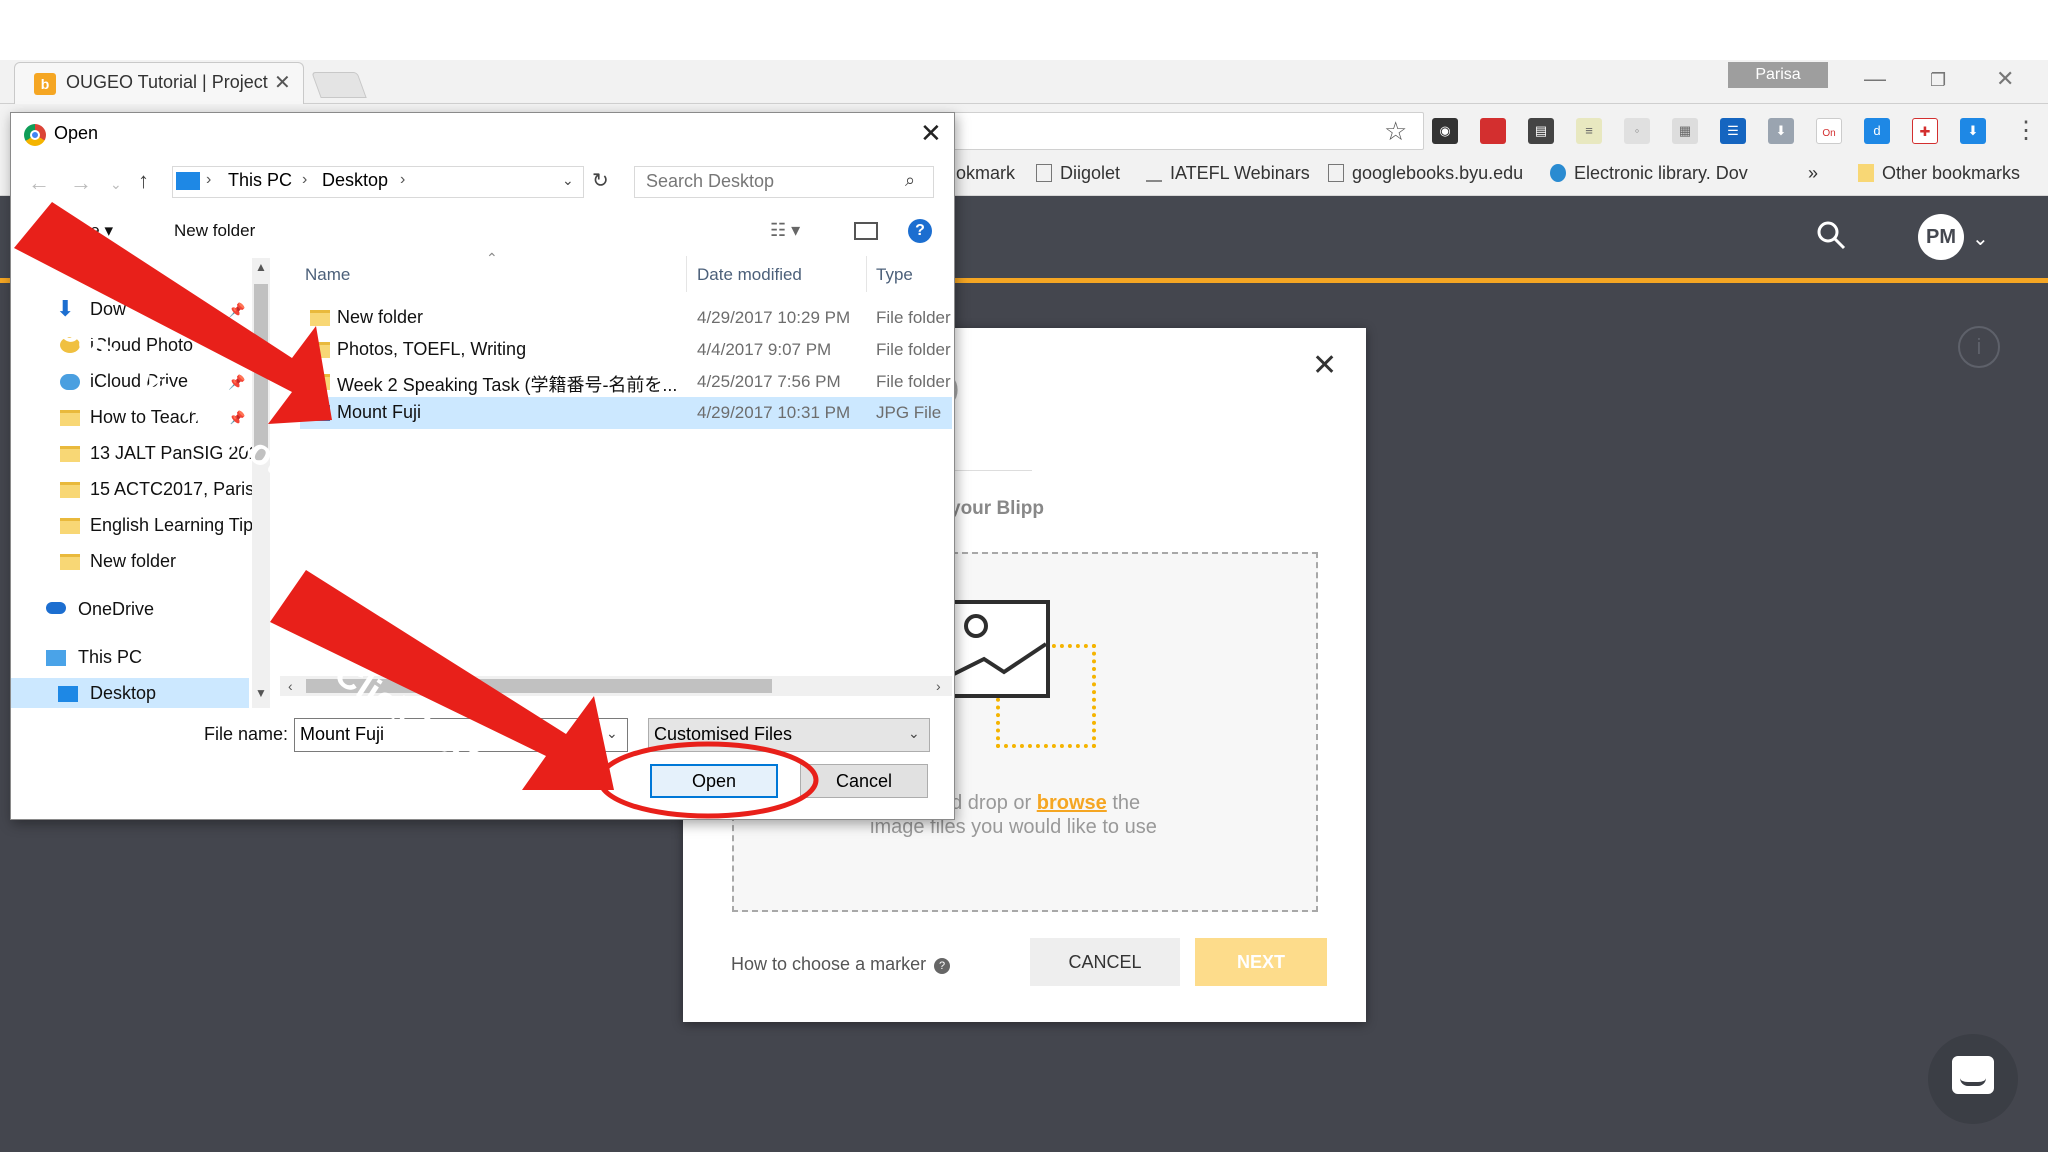 The width and height of the screenshot is (2048, 1152). I want to click on column-header-name: Name, so click(327, 275).